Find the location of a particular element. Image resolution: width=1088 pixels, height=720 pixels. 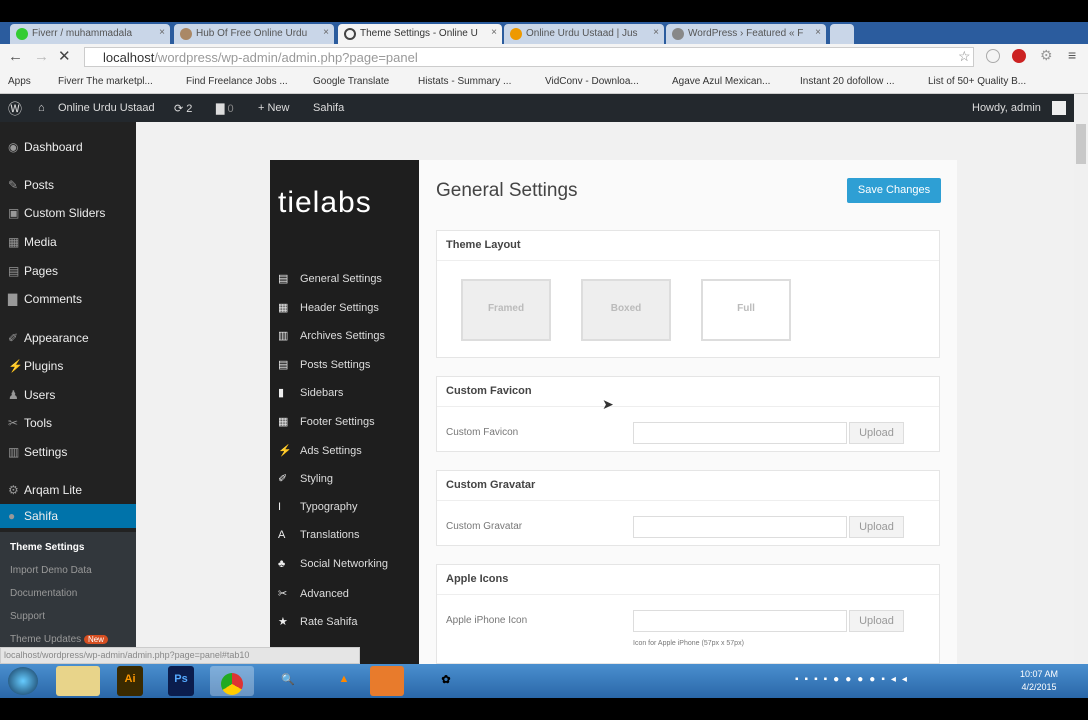

panel-nav-ads-settings: ⚡ Ads Settings is located at coordinates (320, 450).